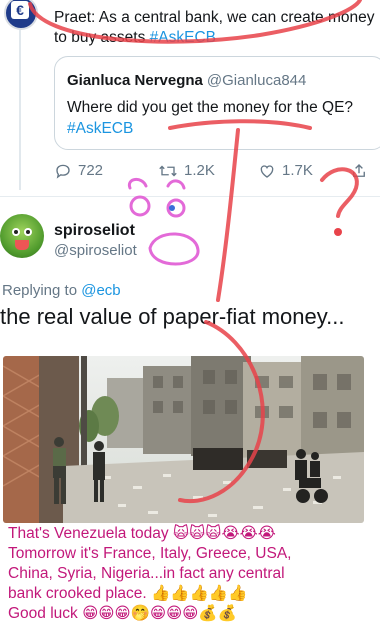  I want to click on hashtag-askecb: #AskECB, so click(183, 37).